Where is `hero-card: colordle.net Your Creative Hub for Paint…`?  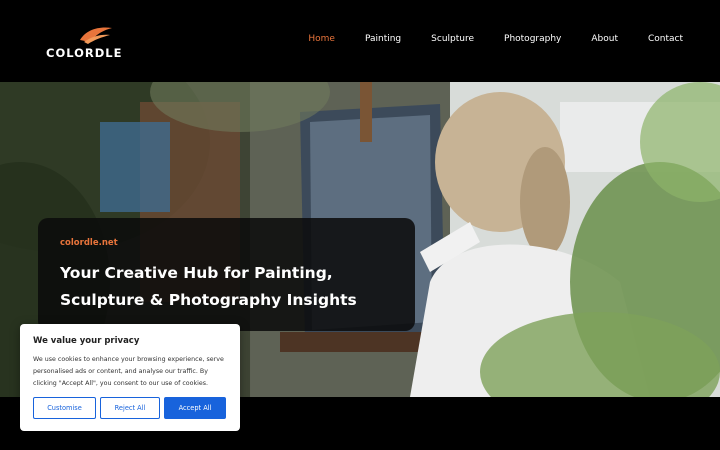
hero-card: colordle.net Your Creative Hub for Paint… is located at coordinates (226, 274).